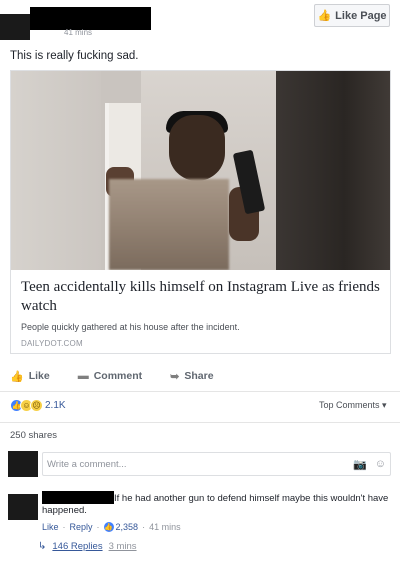  Describe the element at coordinates (23, 507) in the screenshot. I see `commenter-avatar` at that location.